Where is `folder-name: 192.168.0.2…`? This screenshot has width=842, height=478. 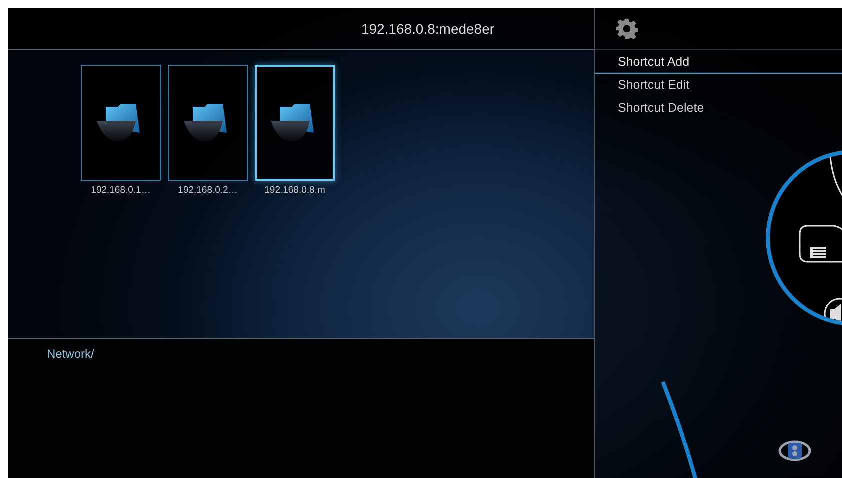
folder-name: 192.168.0.2… is located at coordinates (208, 190).